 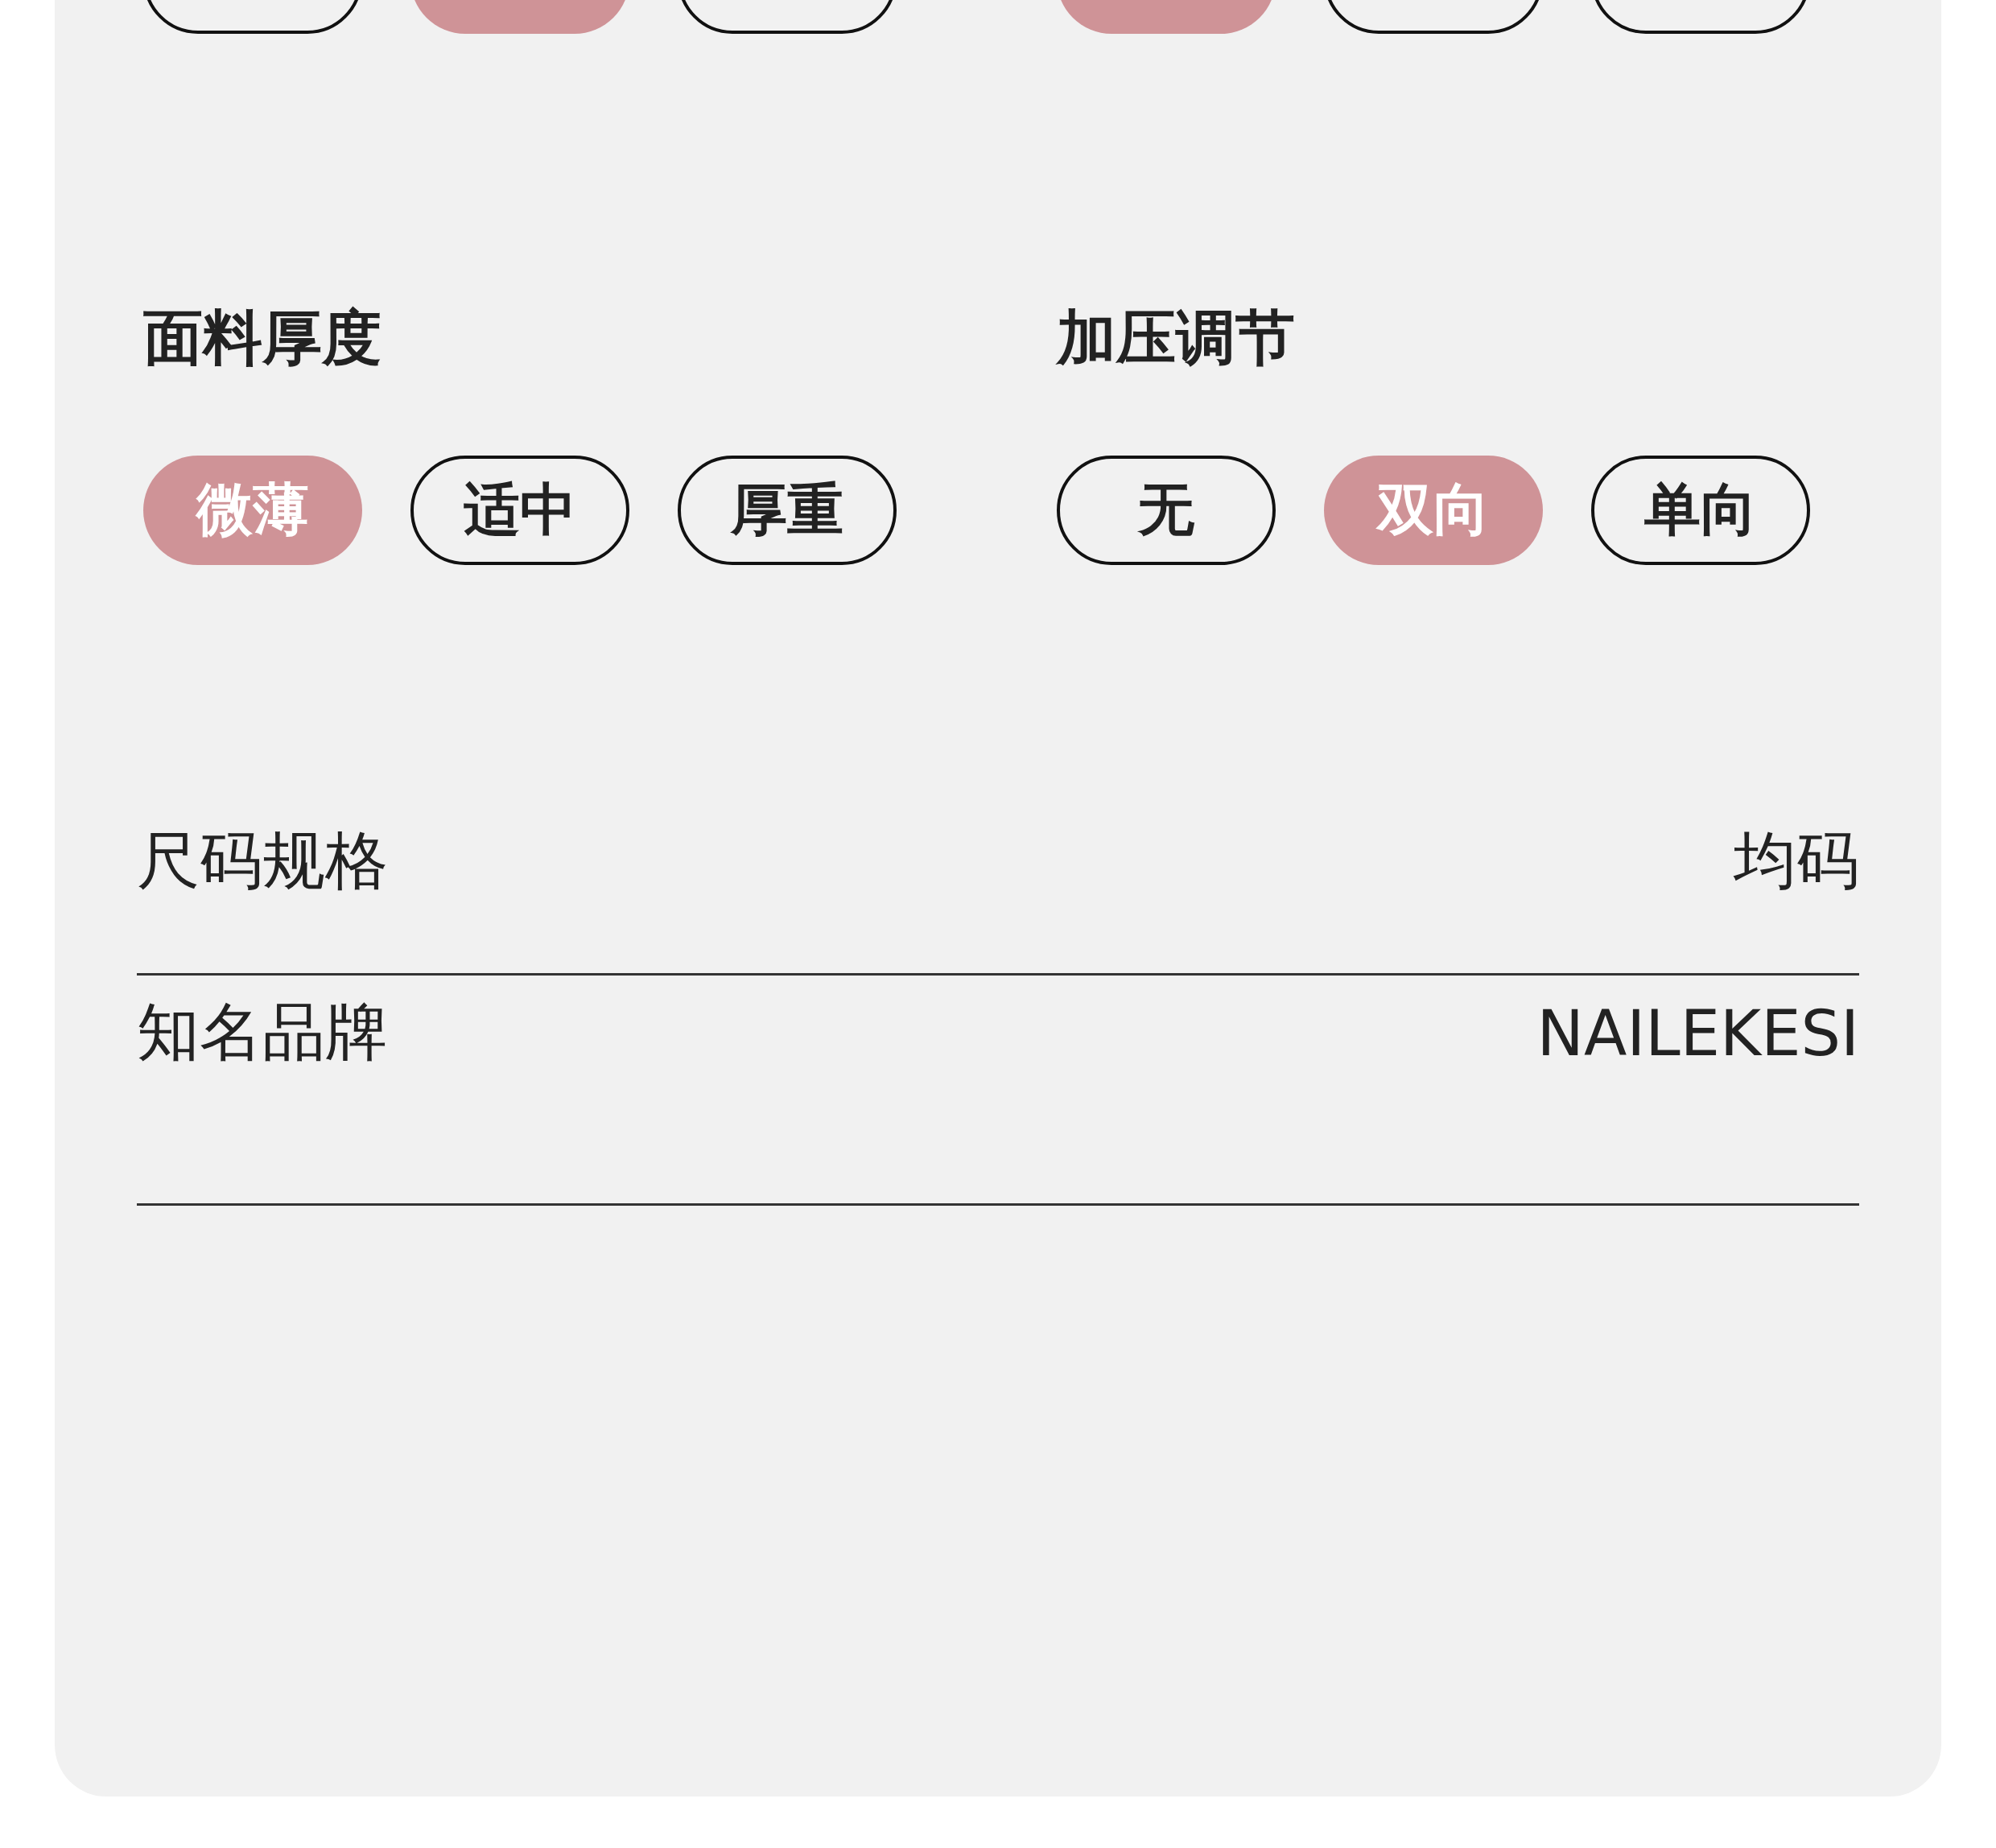 I want to click on section-title: 面料厚度, so click(x=262, y=337).